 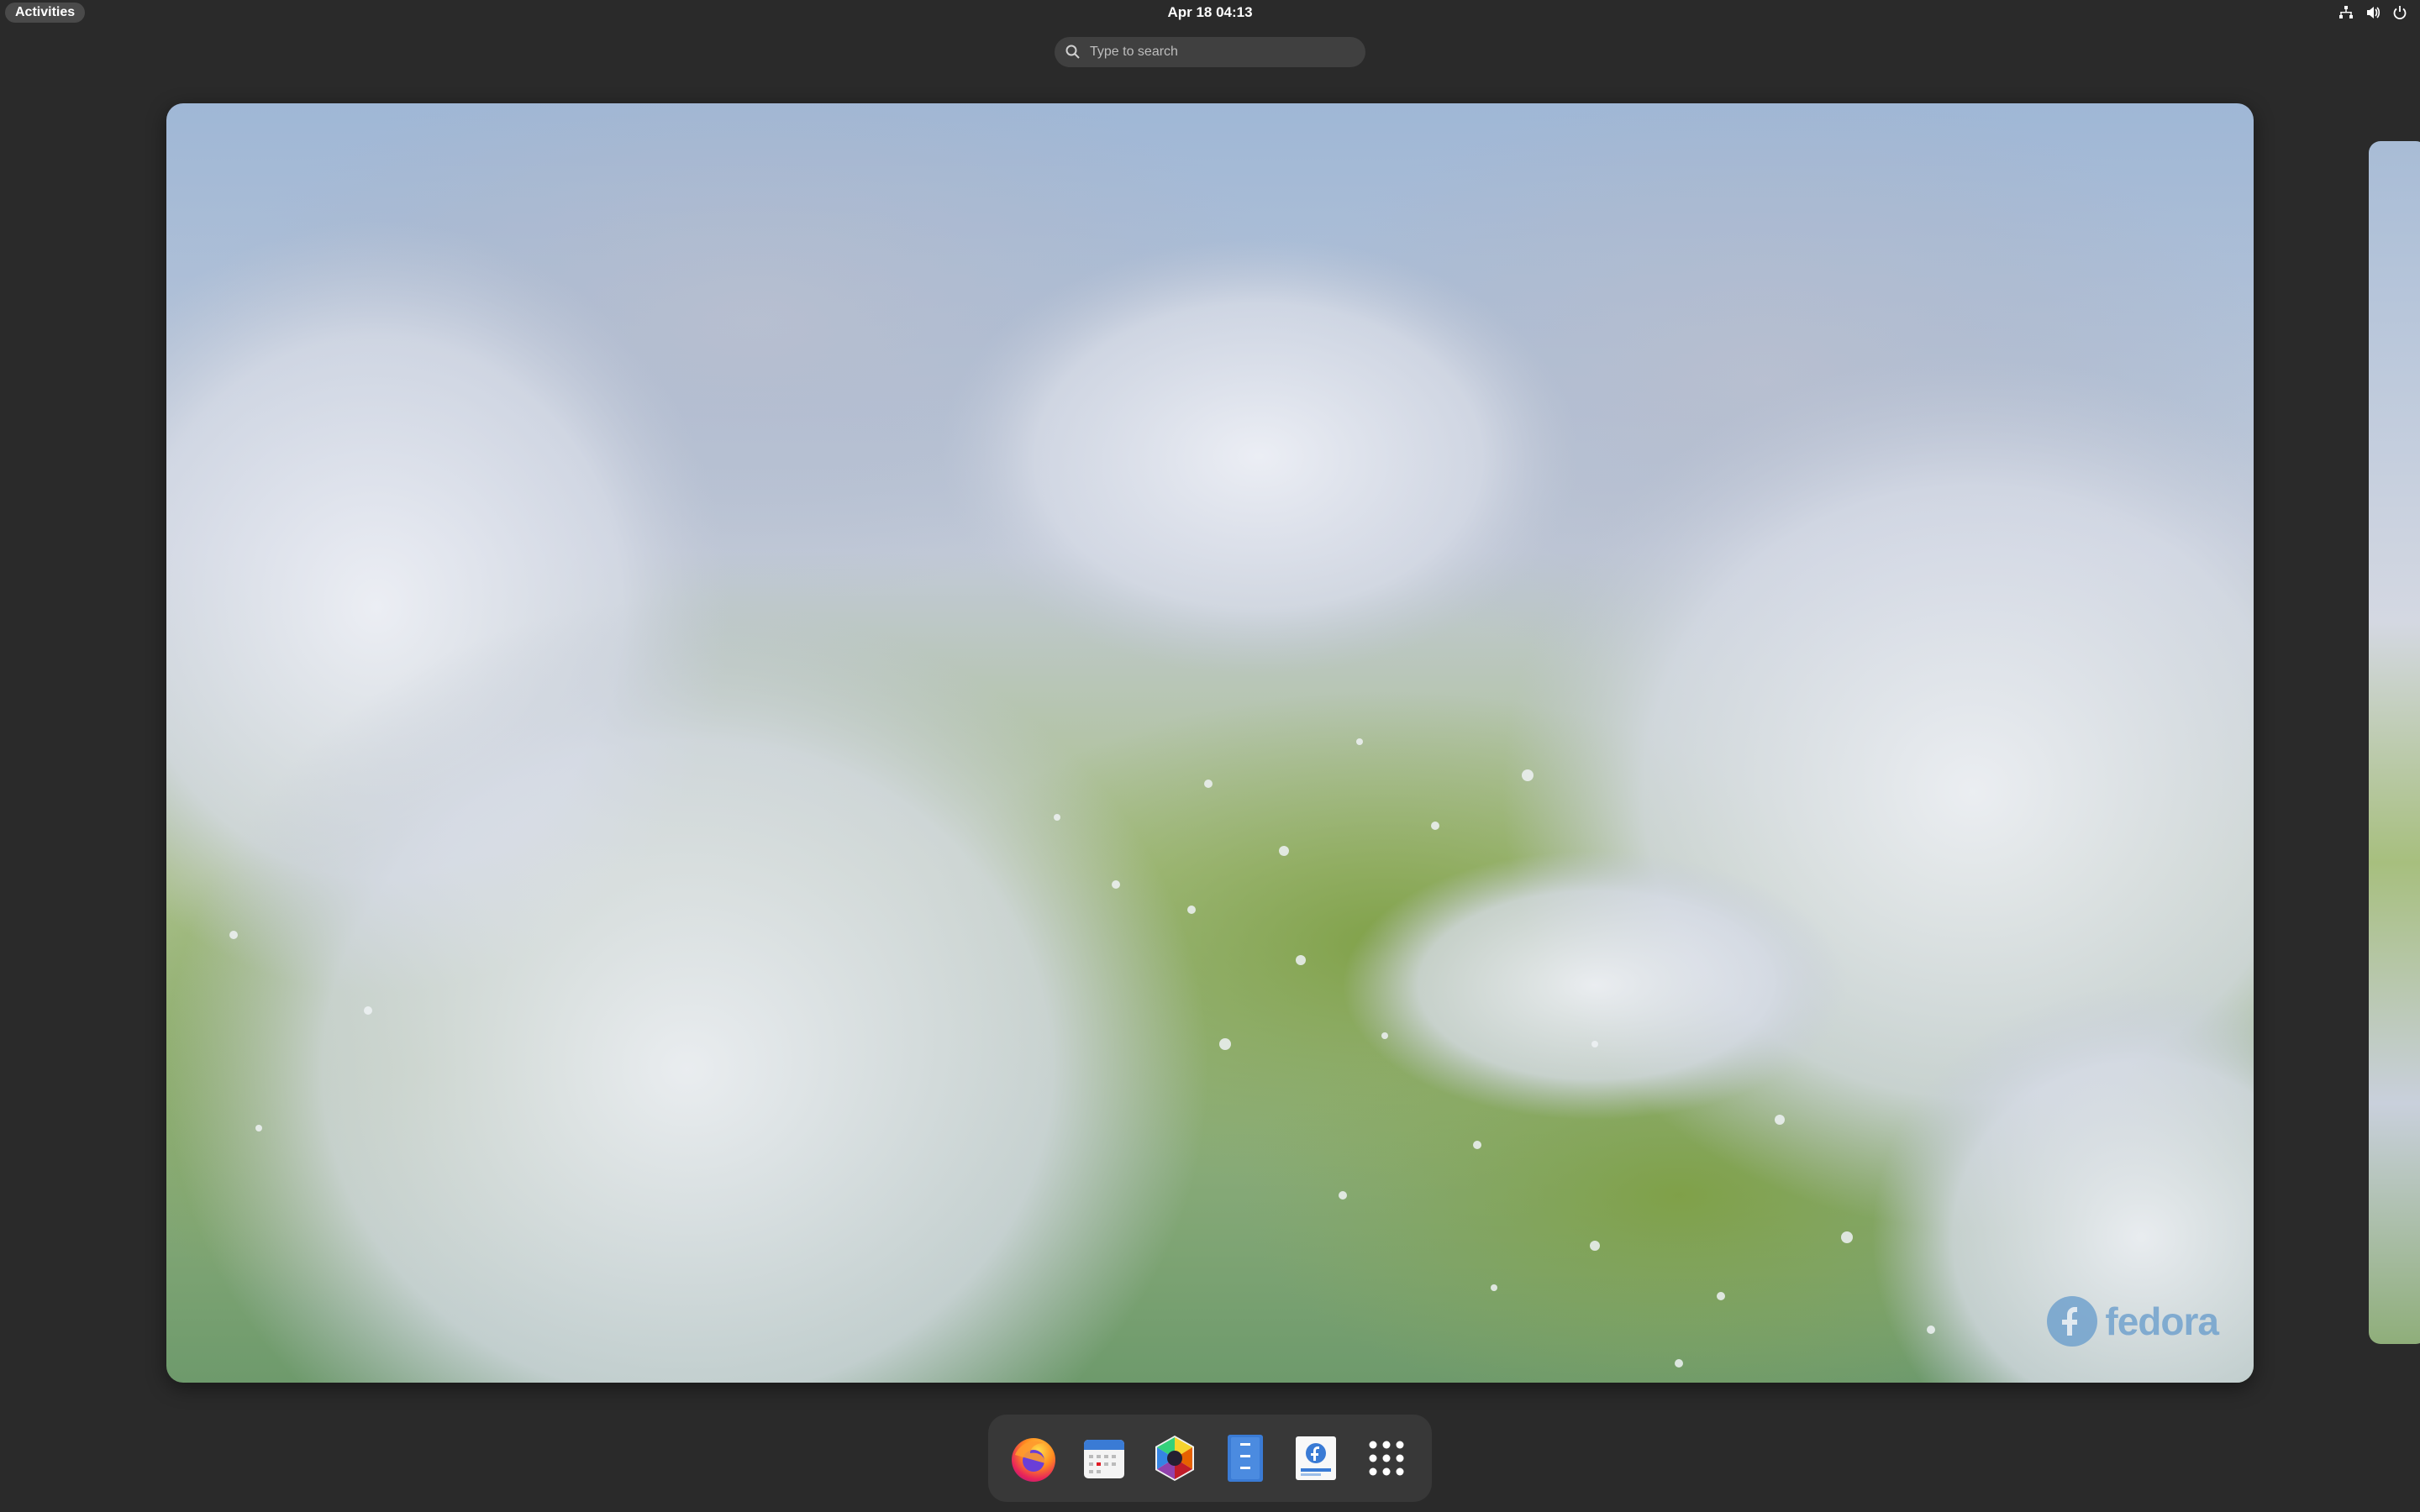 I want to click on power-icon, so click(x=2399, y=12).